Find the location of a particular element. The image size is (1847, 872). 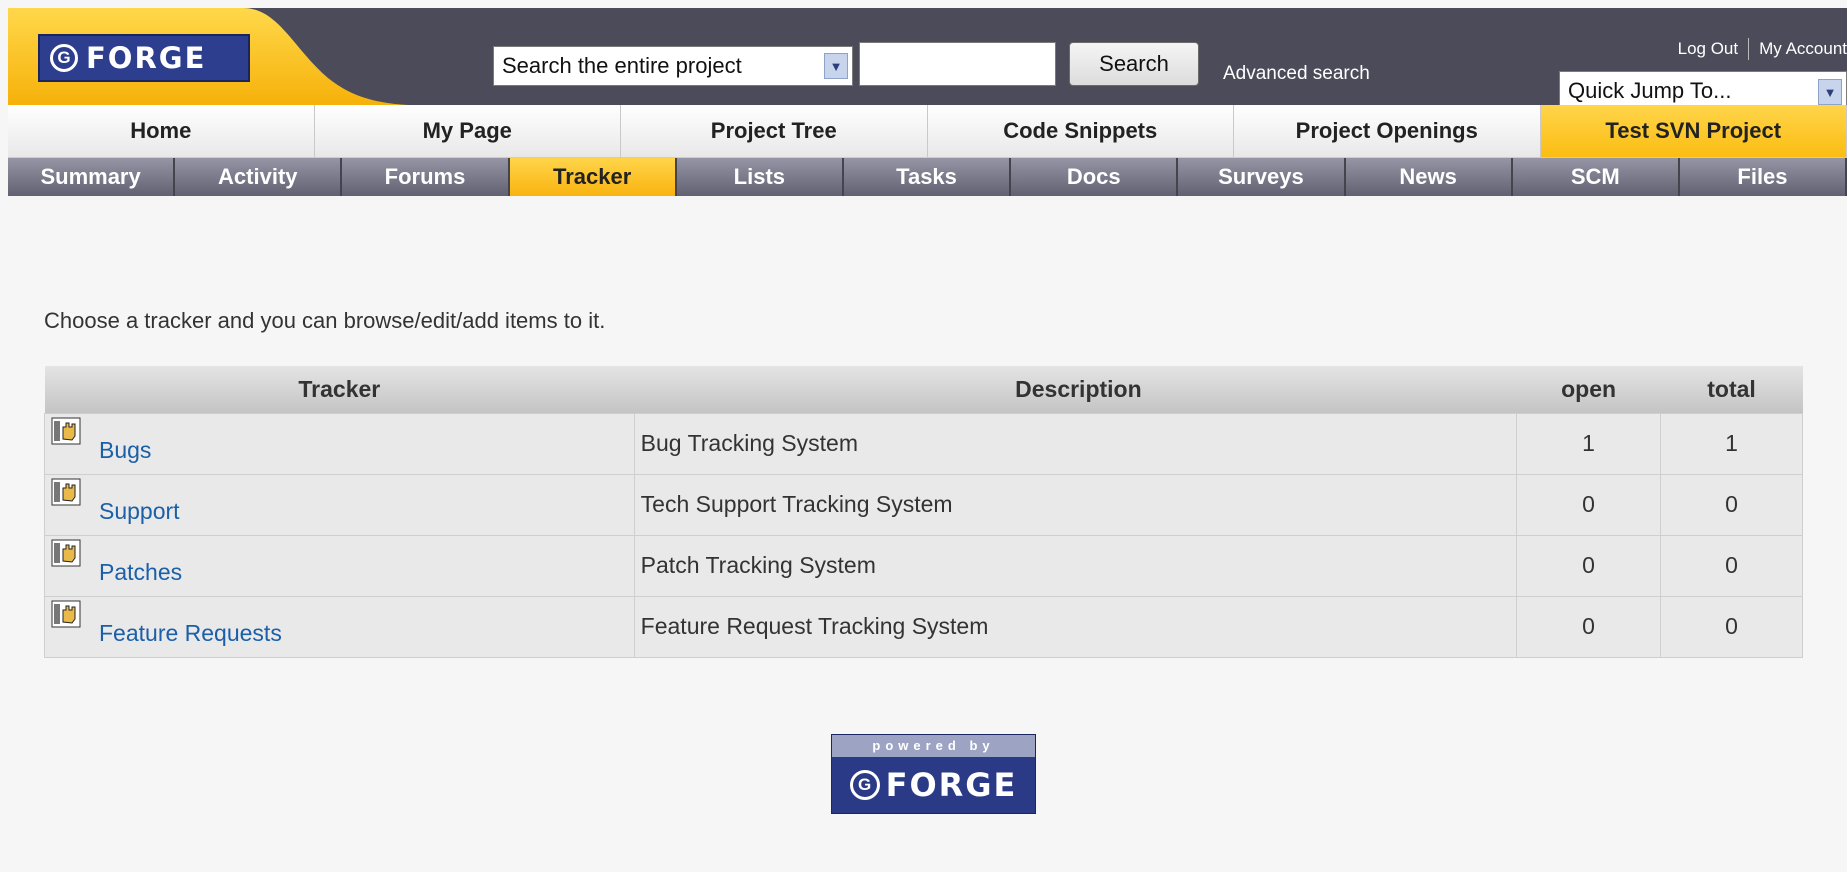

tracker-cell: Patches is located at coordinates (339, 565).